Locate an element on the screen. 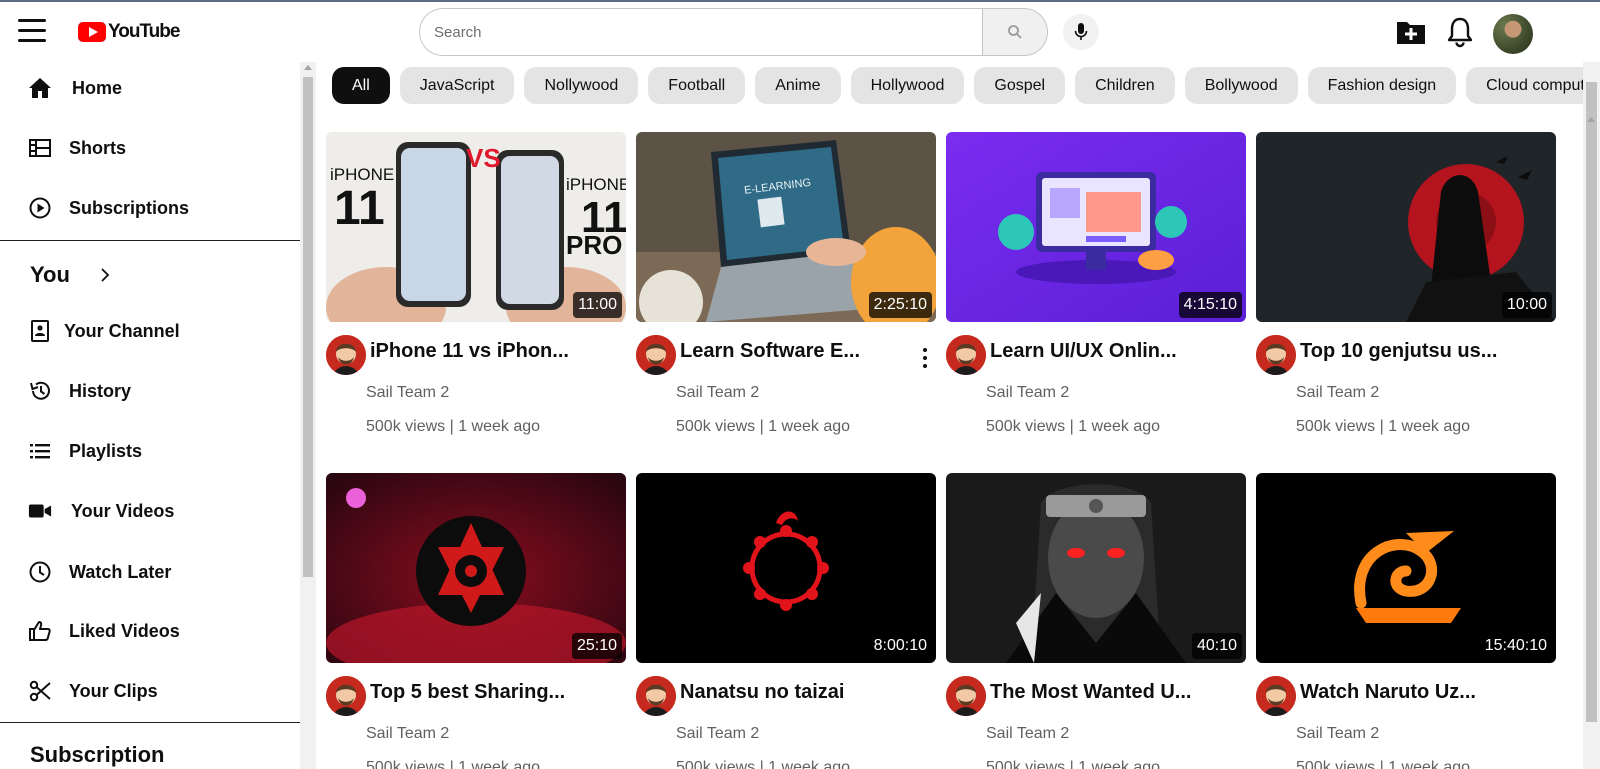 This screenshot has width=1600, height=769. video-thumbnail: 25:10 is located at coordinates (476, 568).